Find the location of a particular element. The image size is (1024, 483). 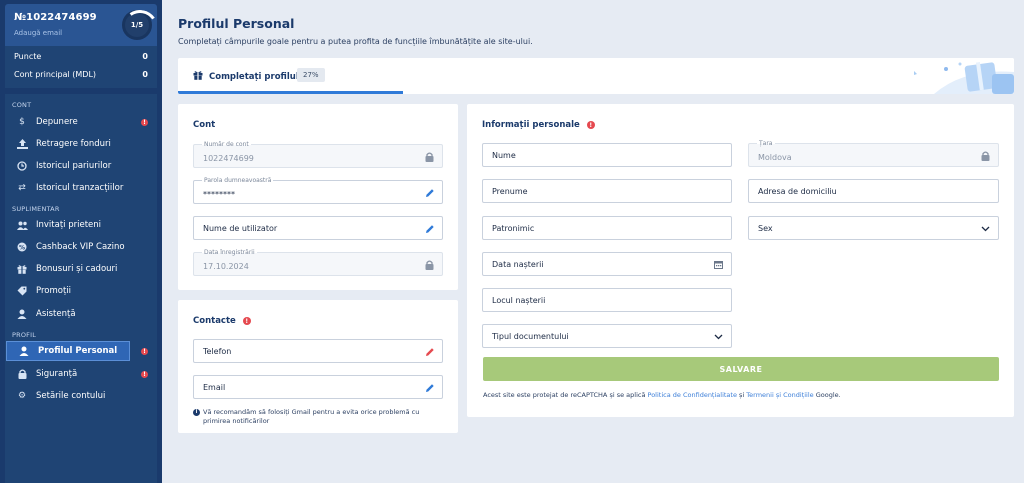

support-icon is located at coordinates (22, 314).